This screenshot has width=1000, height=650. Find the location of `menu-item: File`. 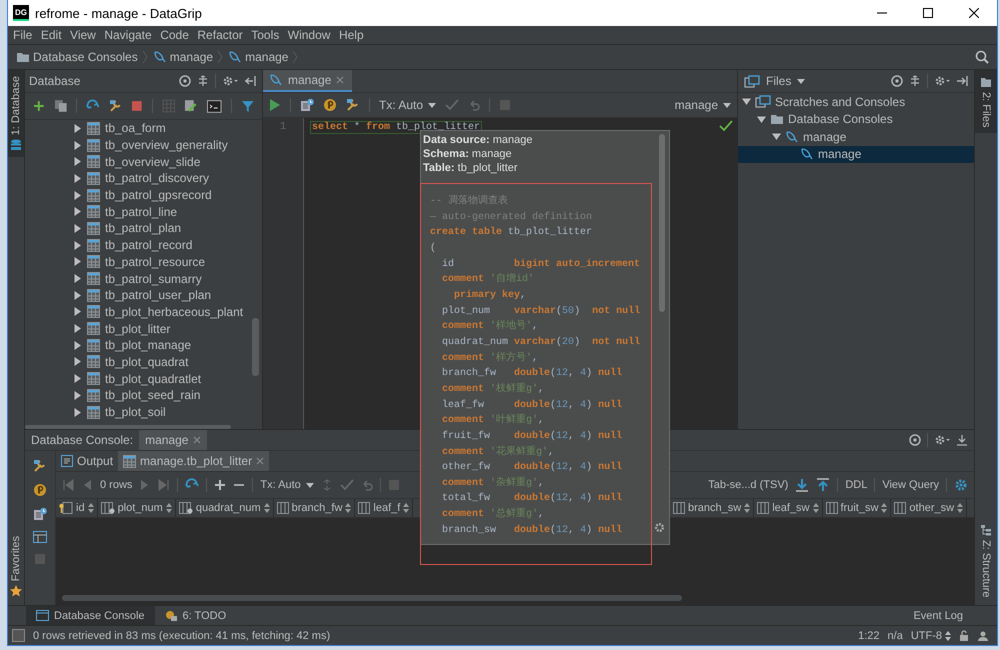

menu-item: File is located at coordinates (22, 35).